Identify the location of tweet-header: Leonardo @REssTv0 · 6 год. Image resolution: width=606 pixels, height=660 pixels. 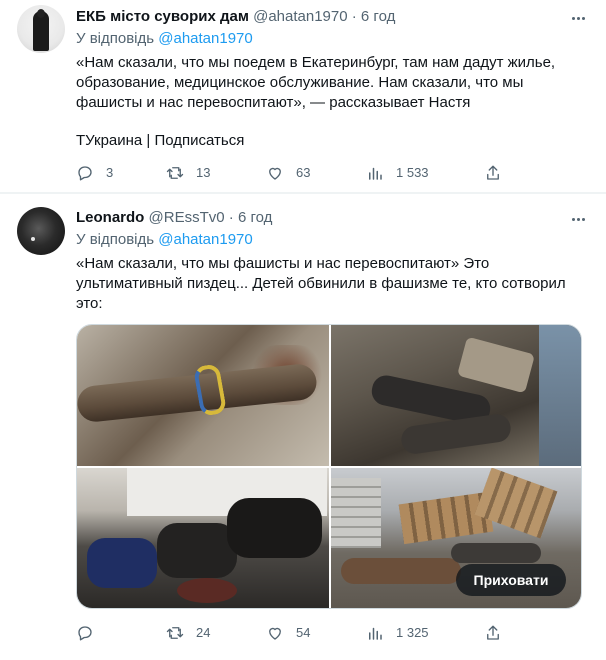
(174, 218).